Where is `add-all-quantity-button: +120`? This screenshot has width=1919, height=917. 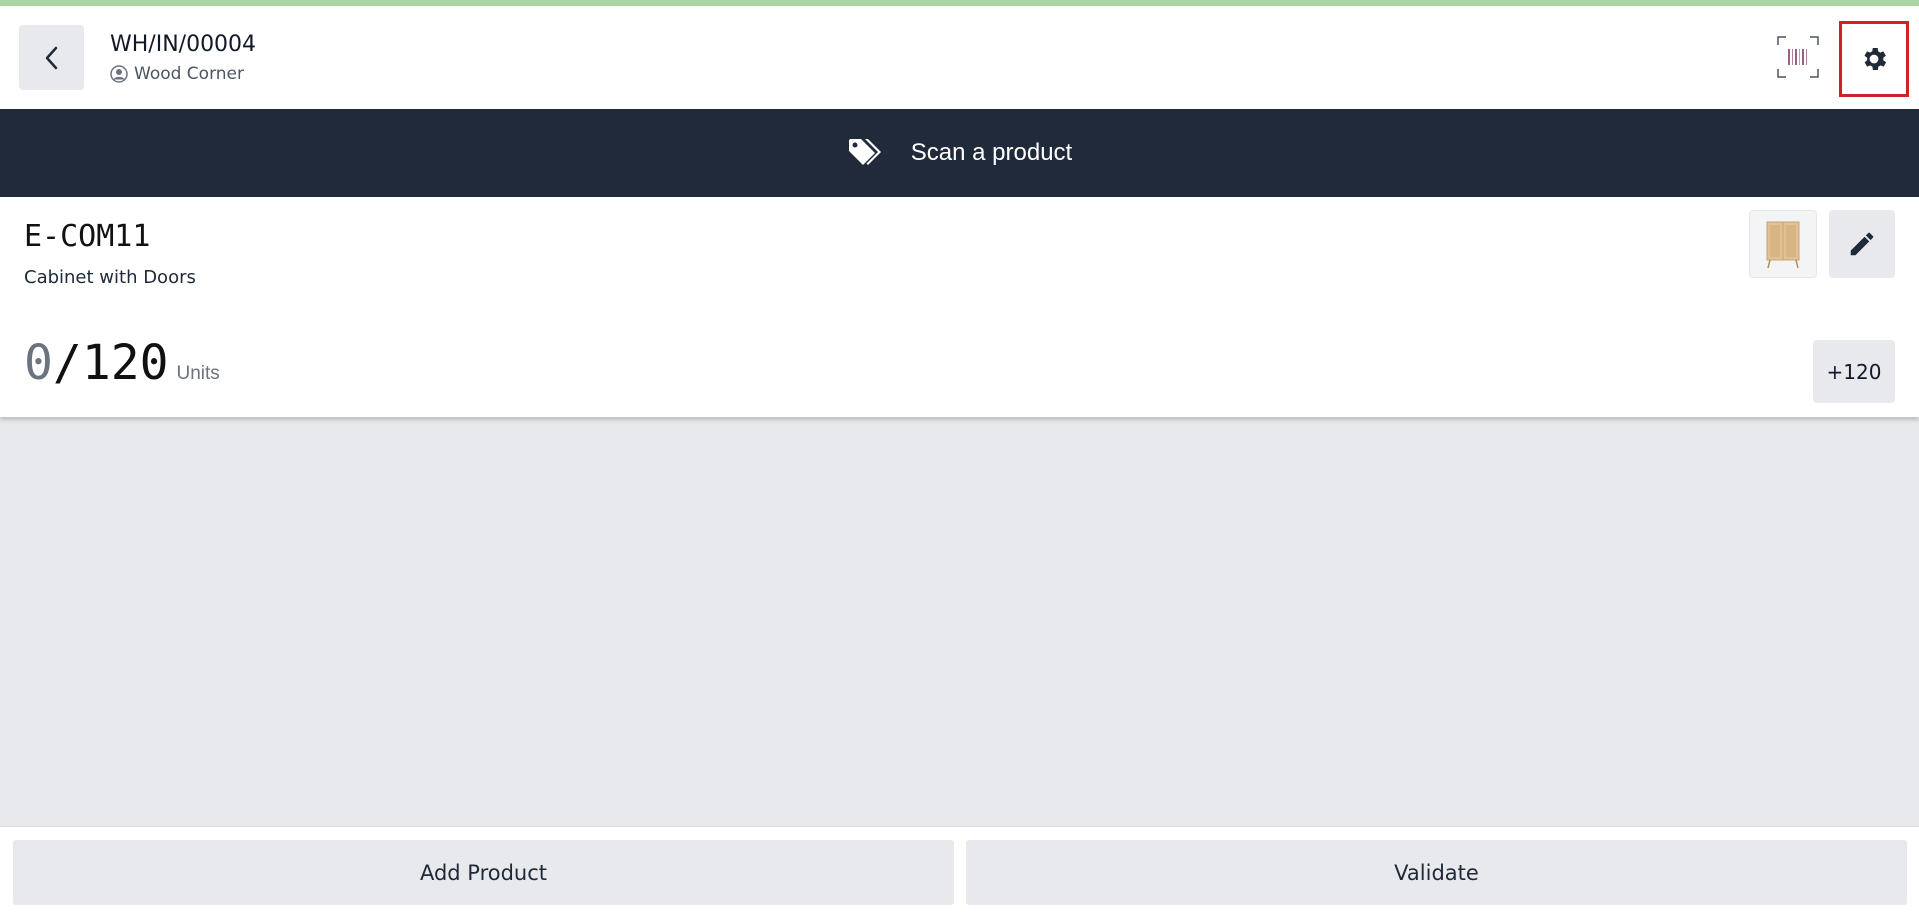 add-all-quantity-button: +120 is located at coordinates (1854, 371).